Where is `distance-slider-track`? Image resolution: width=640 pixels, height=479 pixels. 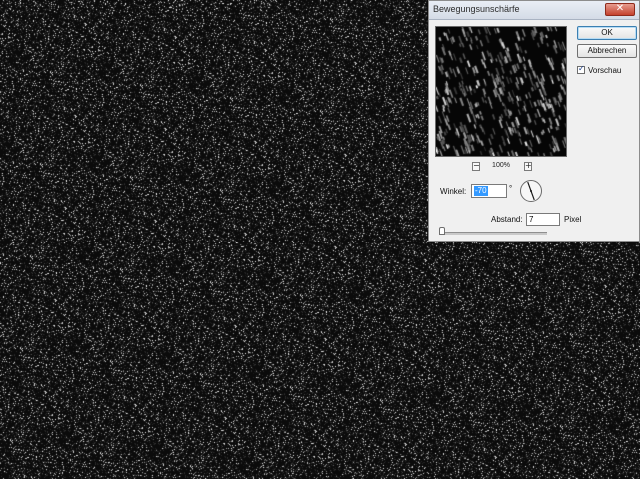
distance-slider-track is located at coordinates (494, 233).